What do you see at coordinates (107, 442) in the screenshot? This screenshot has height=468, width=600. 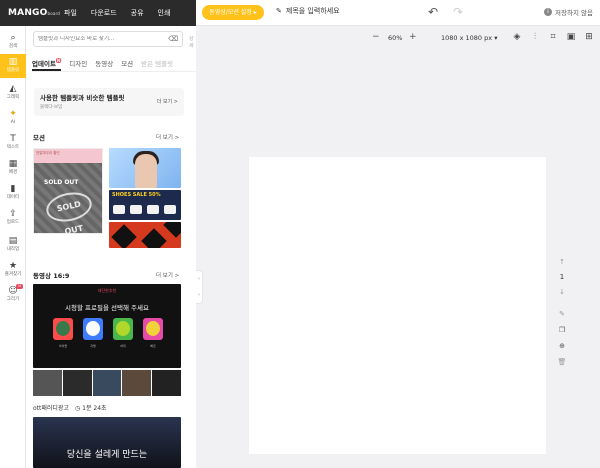 I see `template-thumb-video-2: 당신을 설레게 만드는` at bounding box center [107, 442].